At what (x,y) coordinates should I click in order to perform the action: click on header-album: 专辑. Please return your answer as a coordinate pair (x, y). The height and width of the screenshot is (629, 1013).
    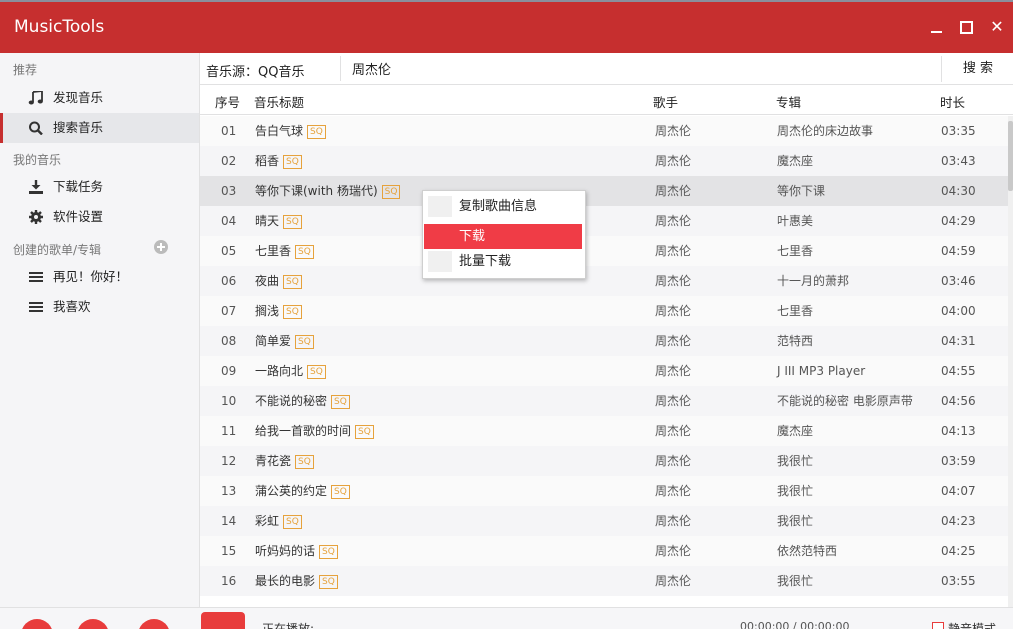
    Looking at the image, I should click on (788, 101).